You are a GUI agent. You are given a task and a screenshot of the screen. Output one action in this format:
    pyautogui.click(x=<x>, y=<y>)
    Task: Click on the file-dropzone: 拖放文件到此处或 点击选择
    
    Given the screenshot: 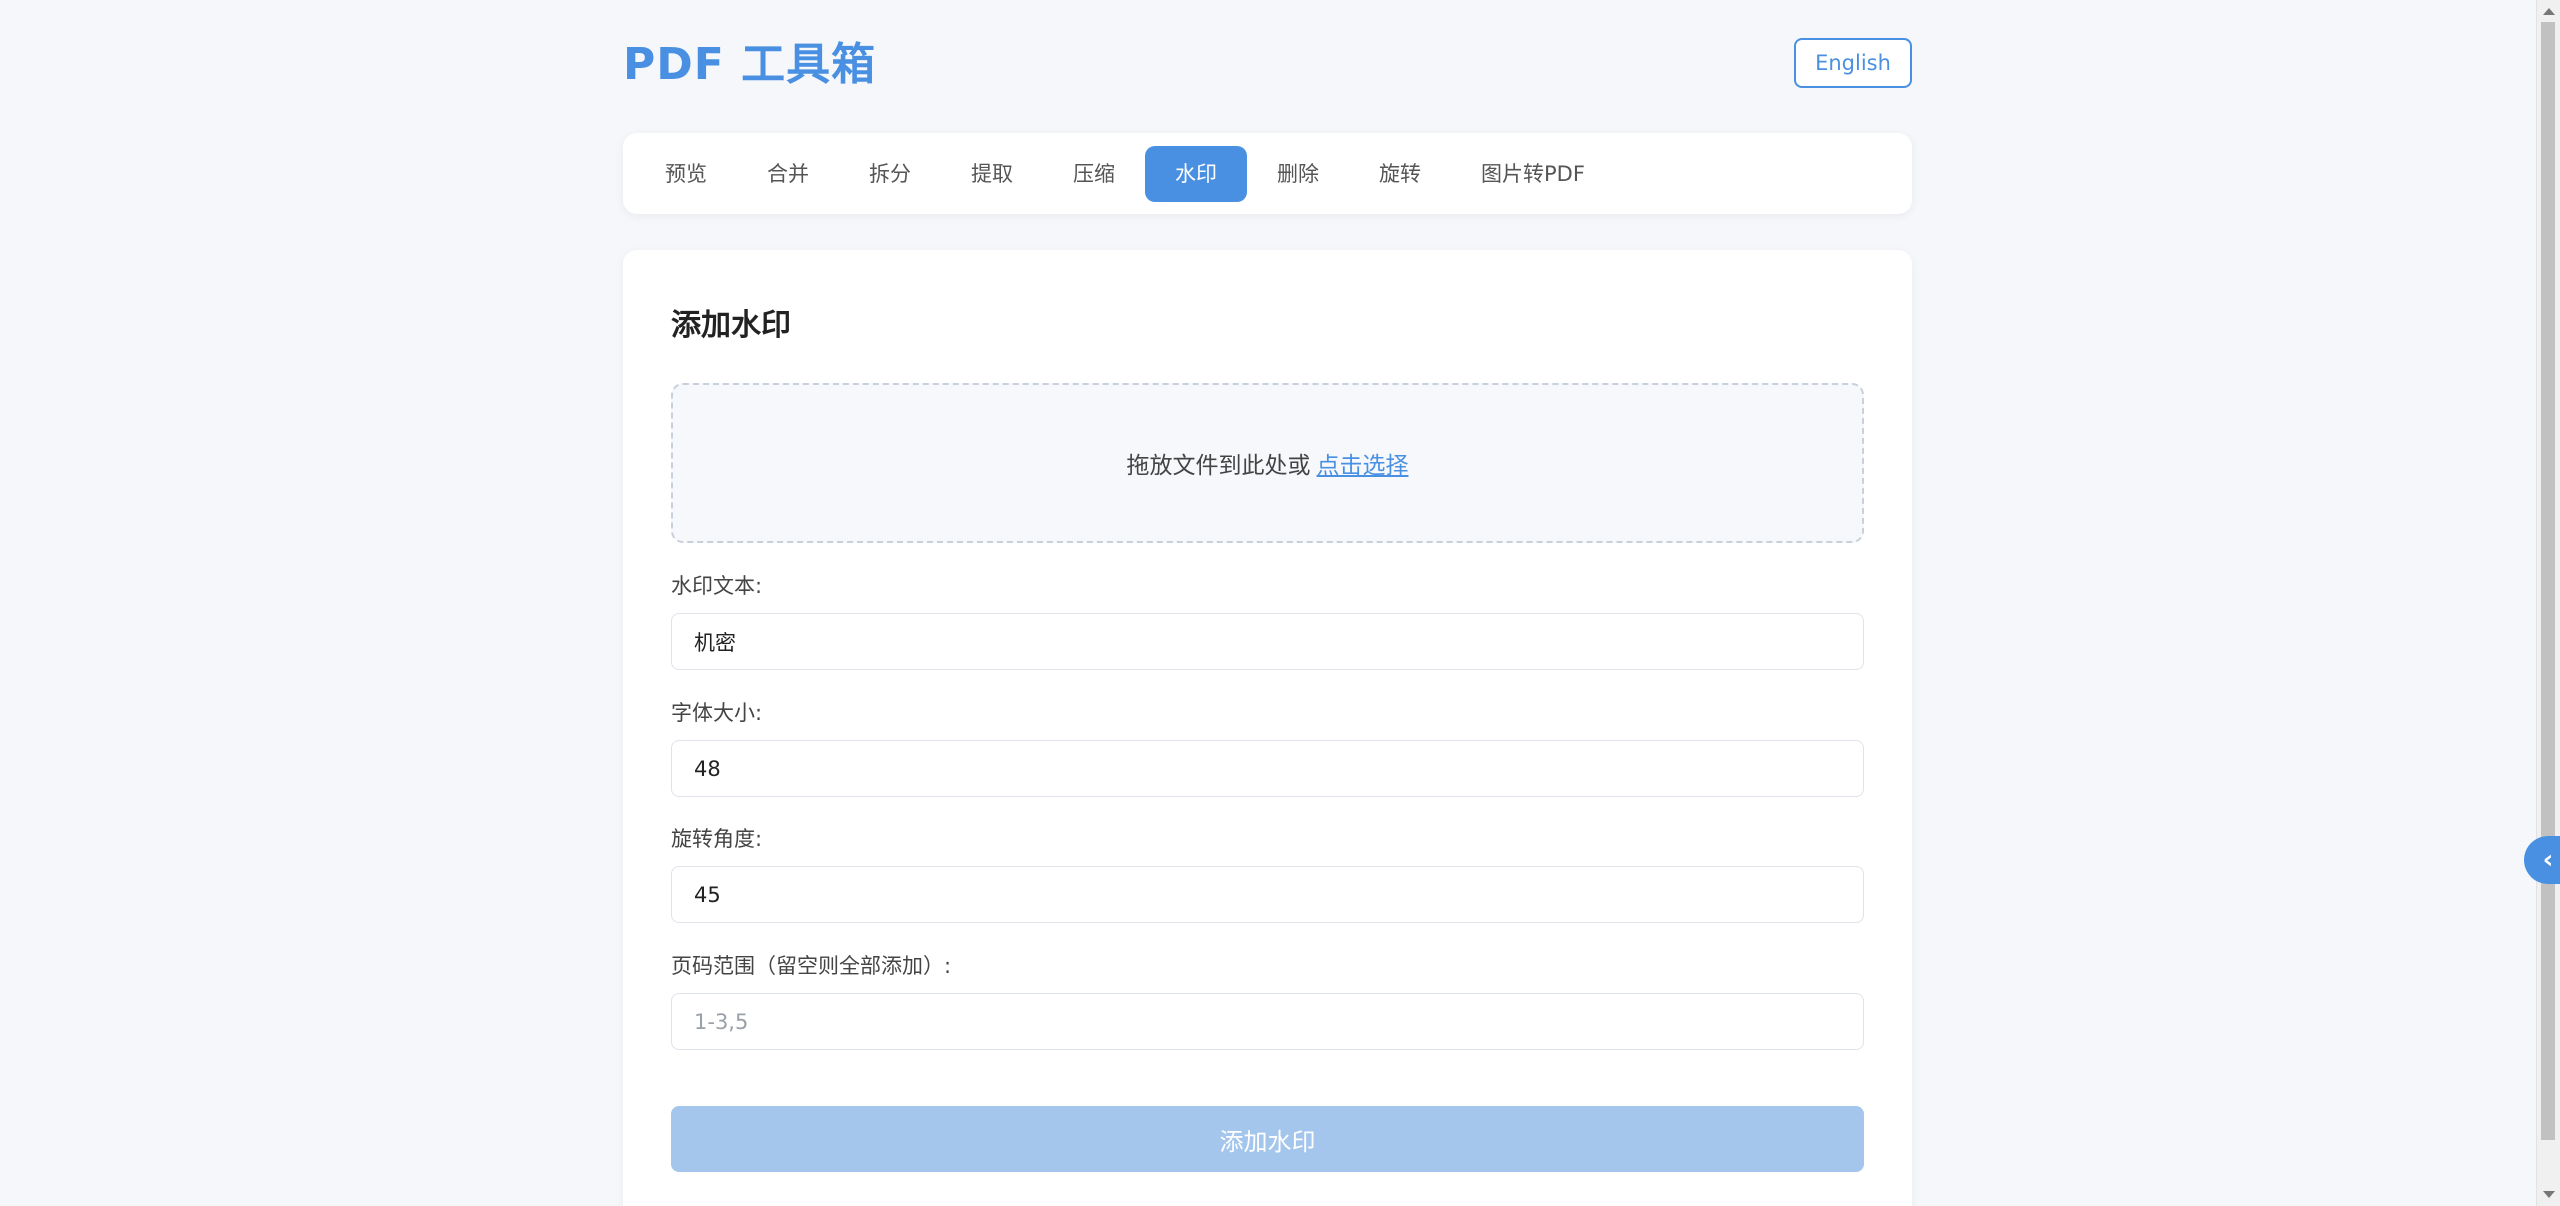 What is the action you would take?
    pyautogui.click(x=1267, y=463)
    